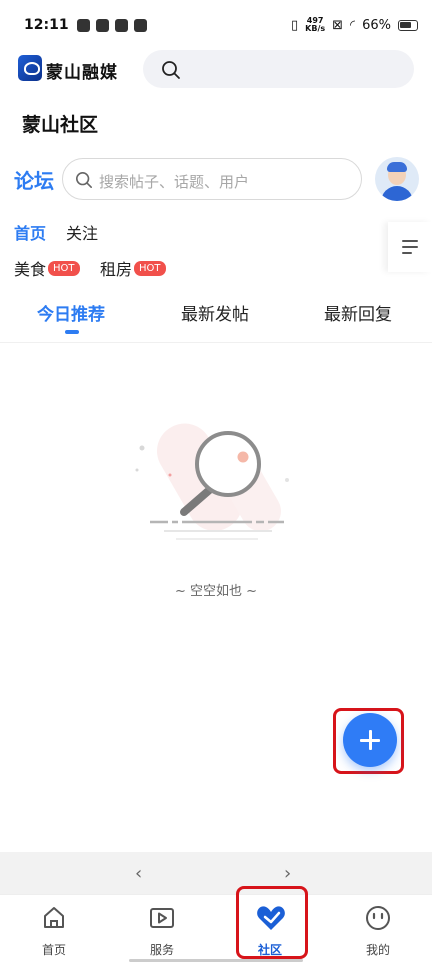  What do you see at coordinates (174, 182) in the screenshot?
I see `search-placeholder: 搜索帖子、话题、用户` at bounding box center [174, 182].